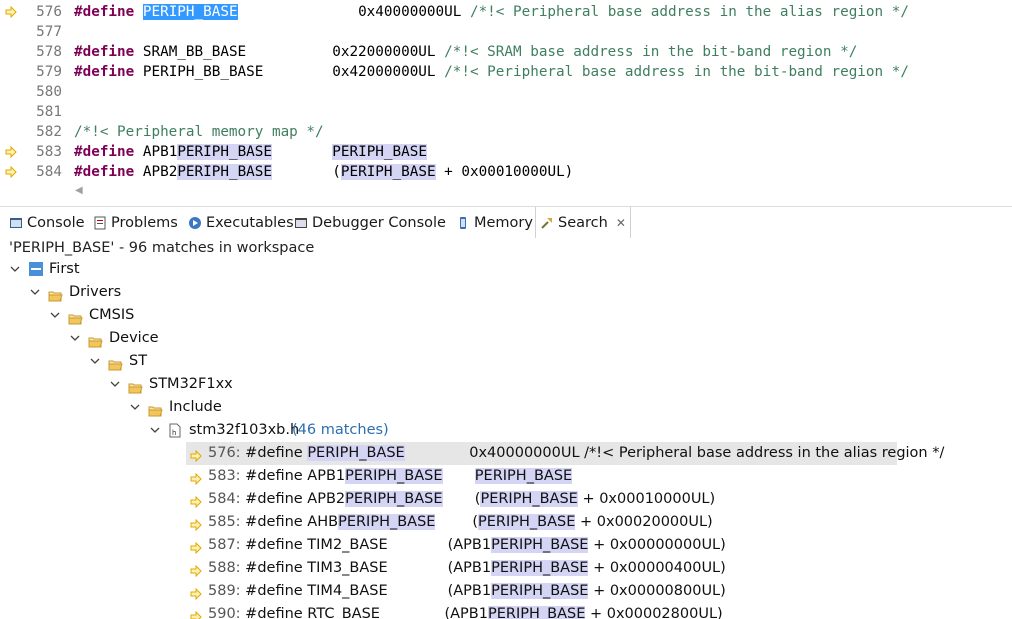  I want to click on search-summary: 'PERIPH_BASE' - 96 matches in workspace, so click(162, 248).